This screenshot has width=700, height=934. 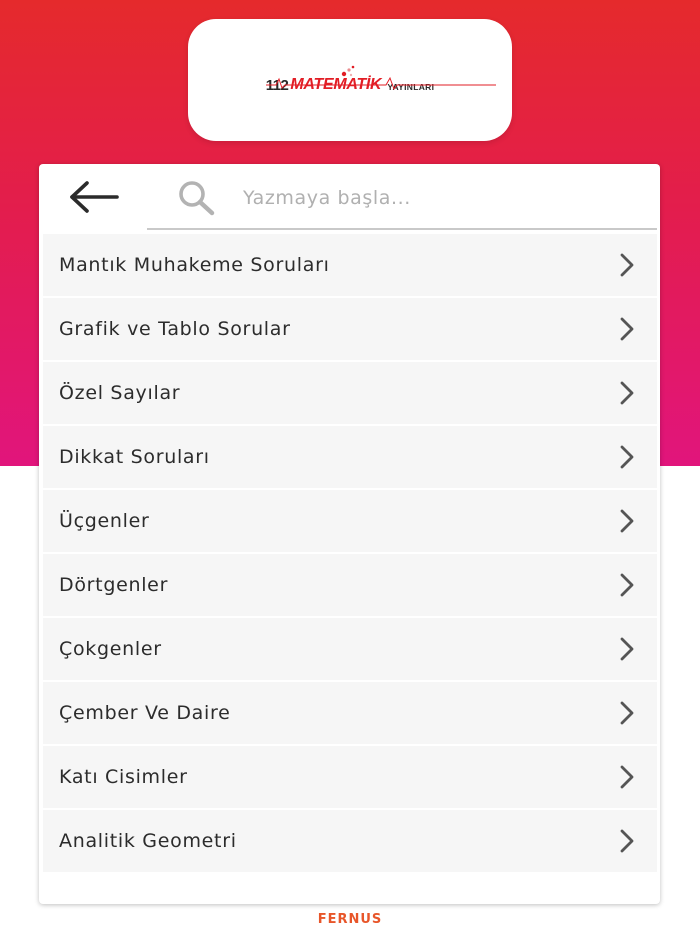 I want to click on logo-dots-graphic, so click(x=348, y=71).